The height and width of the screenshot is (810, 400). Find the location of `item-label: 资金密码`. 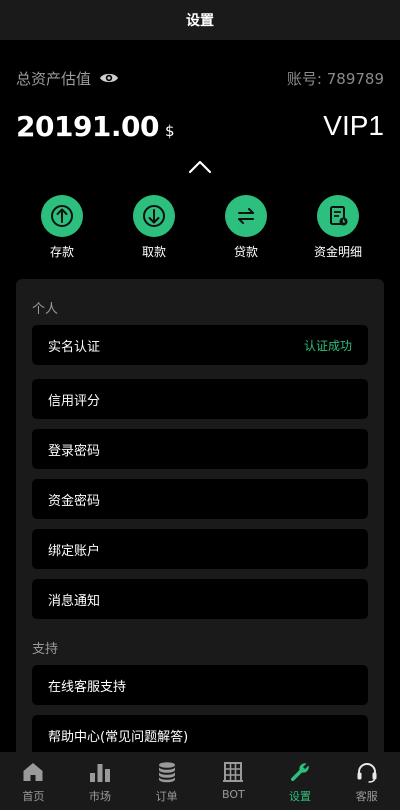

item-label: 资金密码 is located at coordinates (74, 501).